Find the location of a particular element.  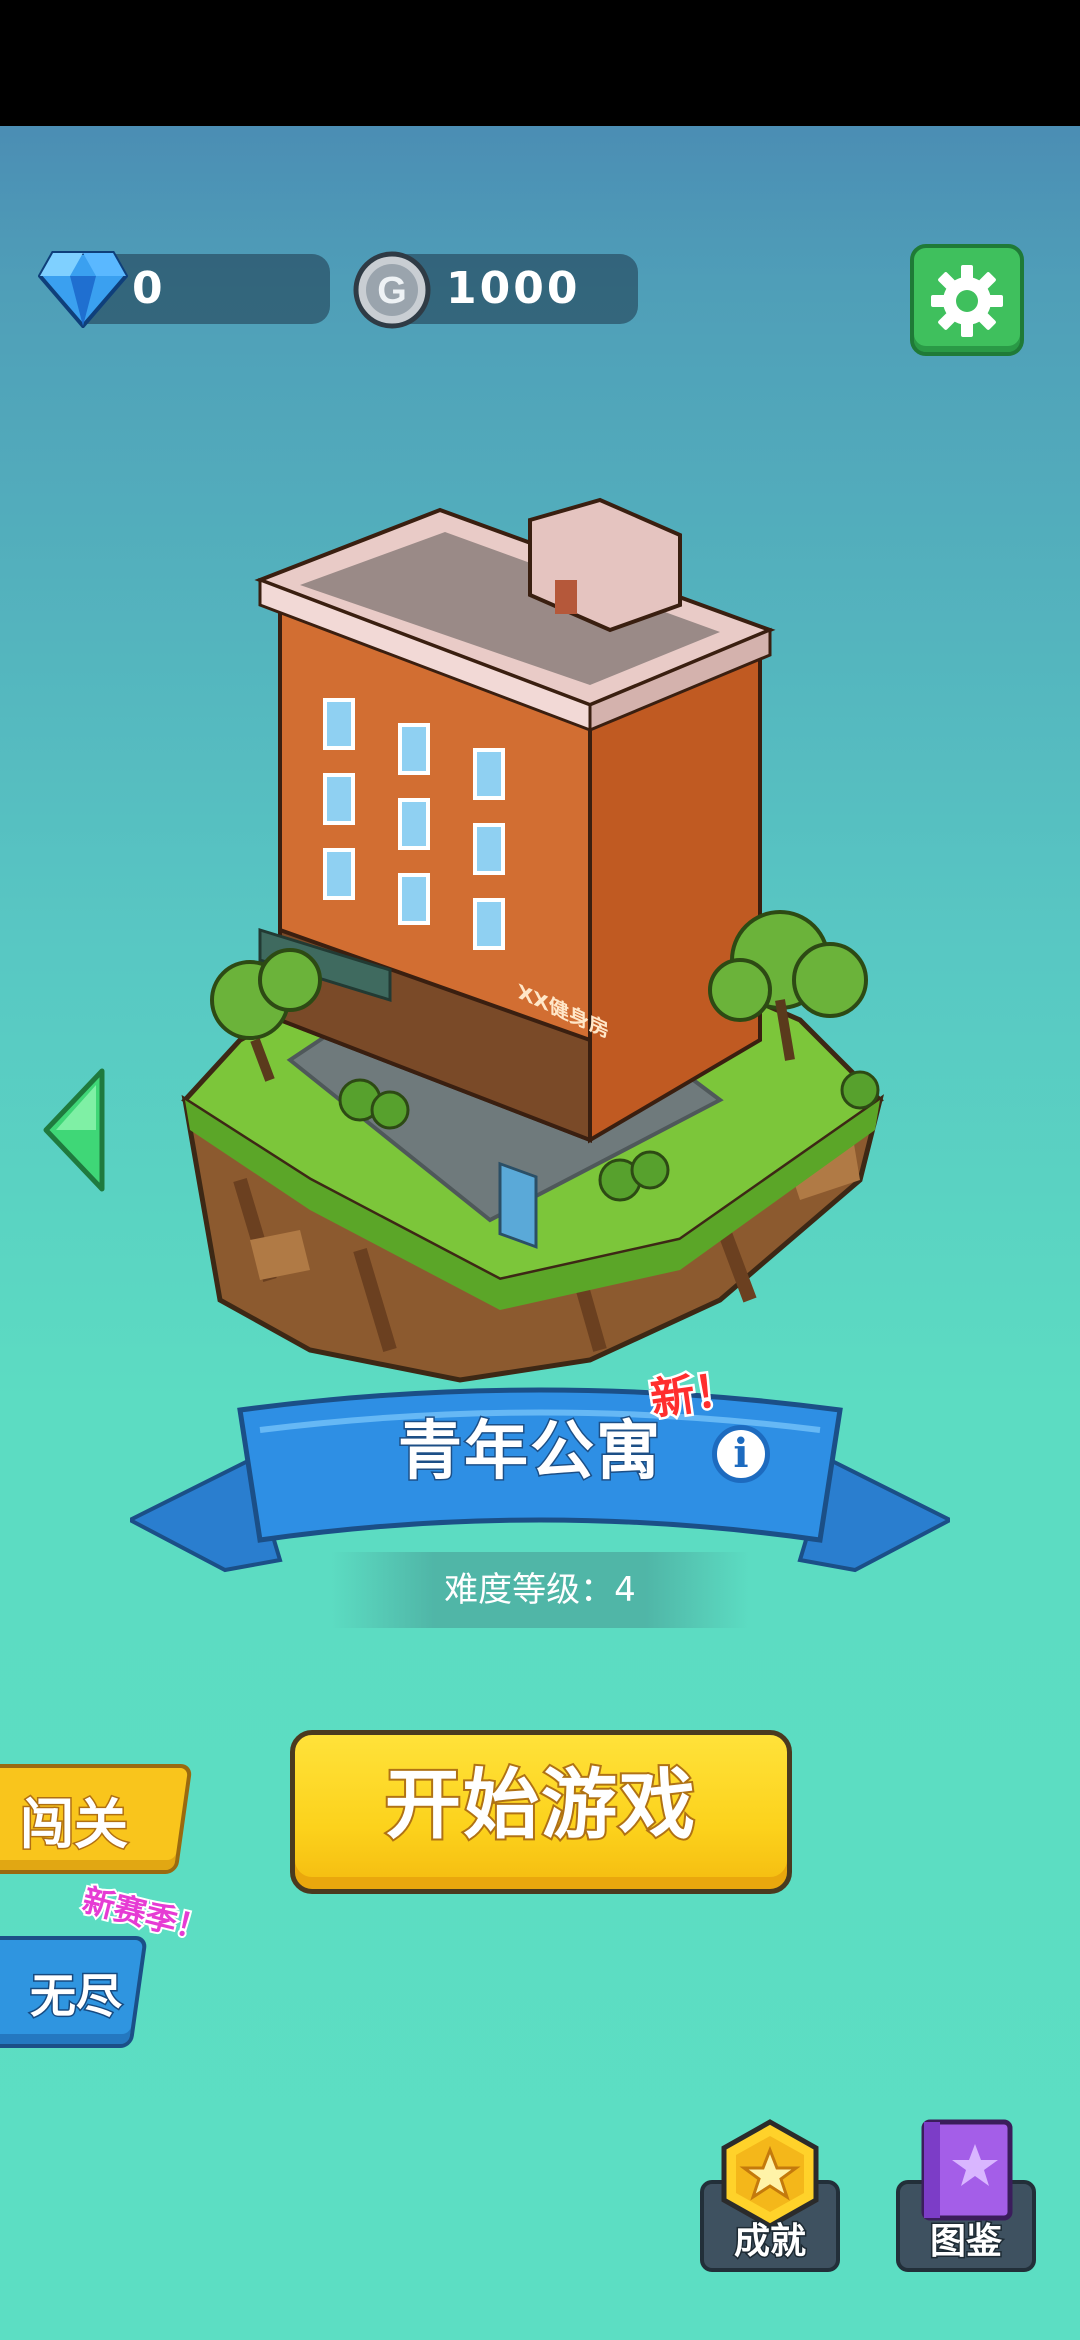

book-icon is located at coordinates (967, 2170).